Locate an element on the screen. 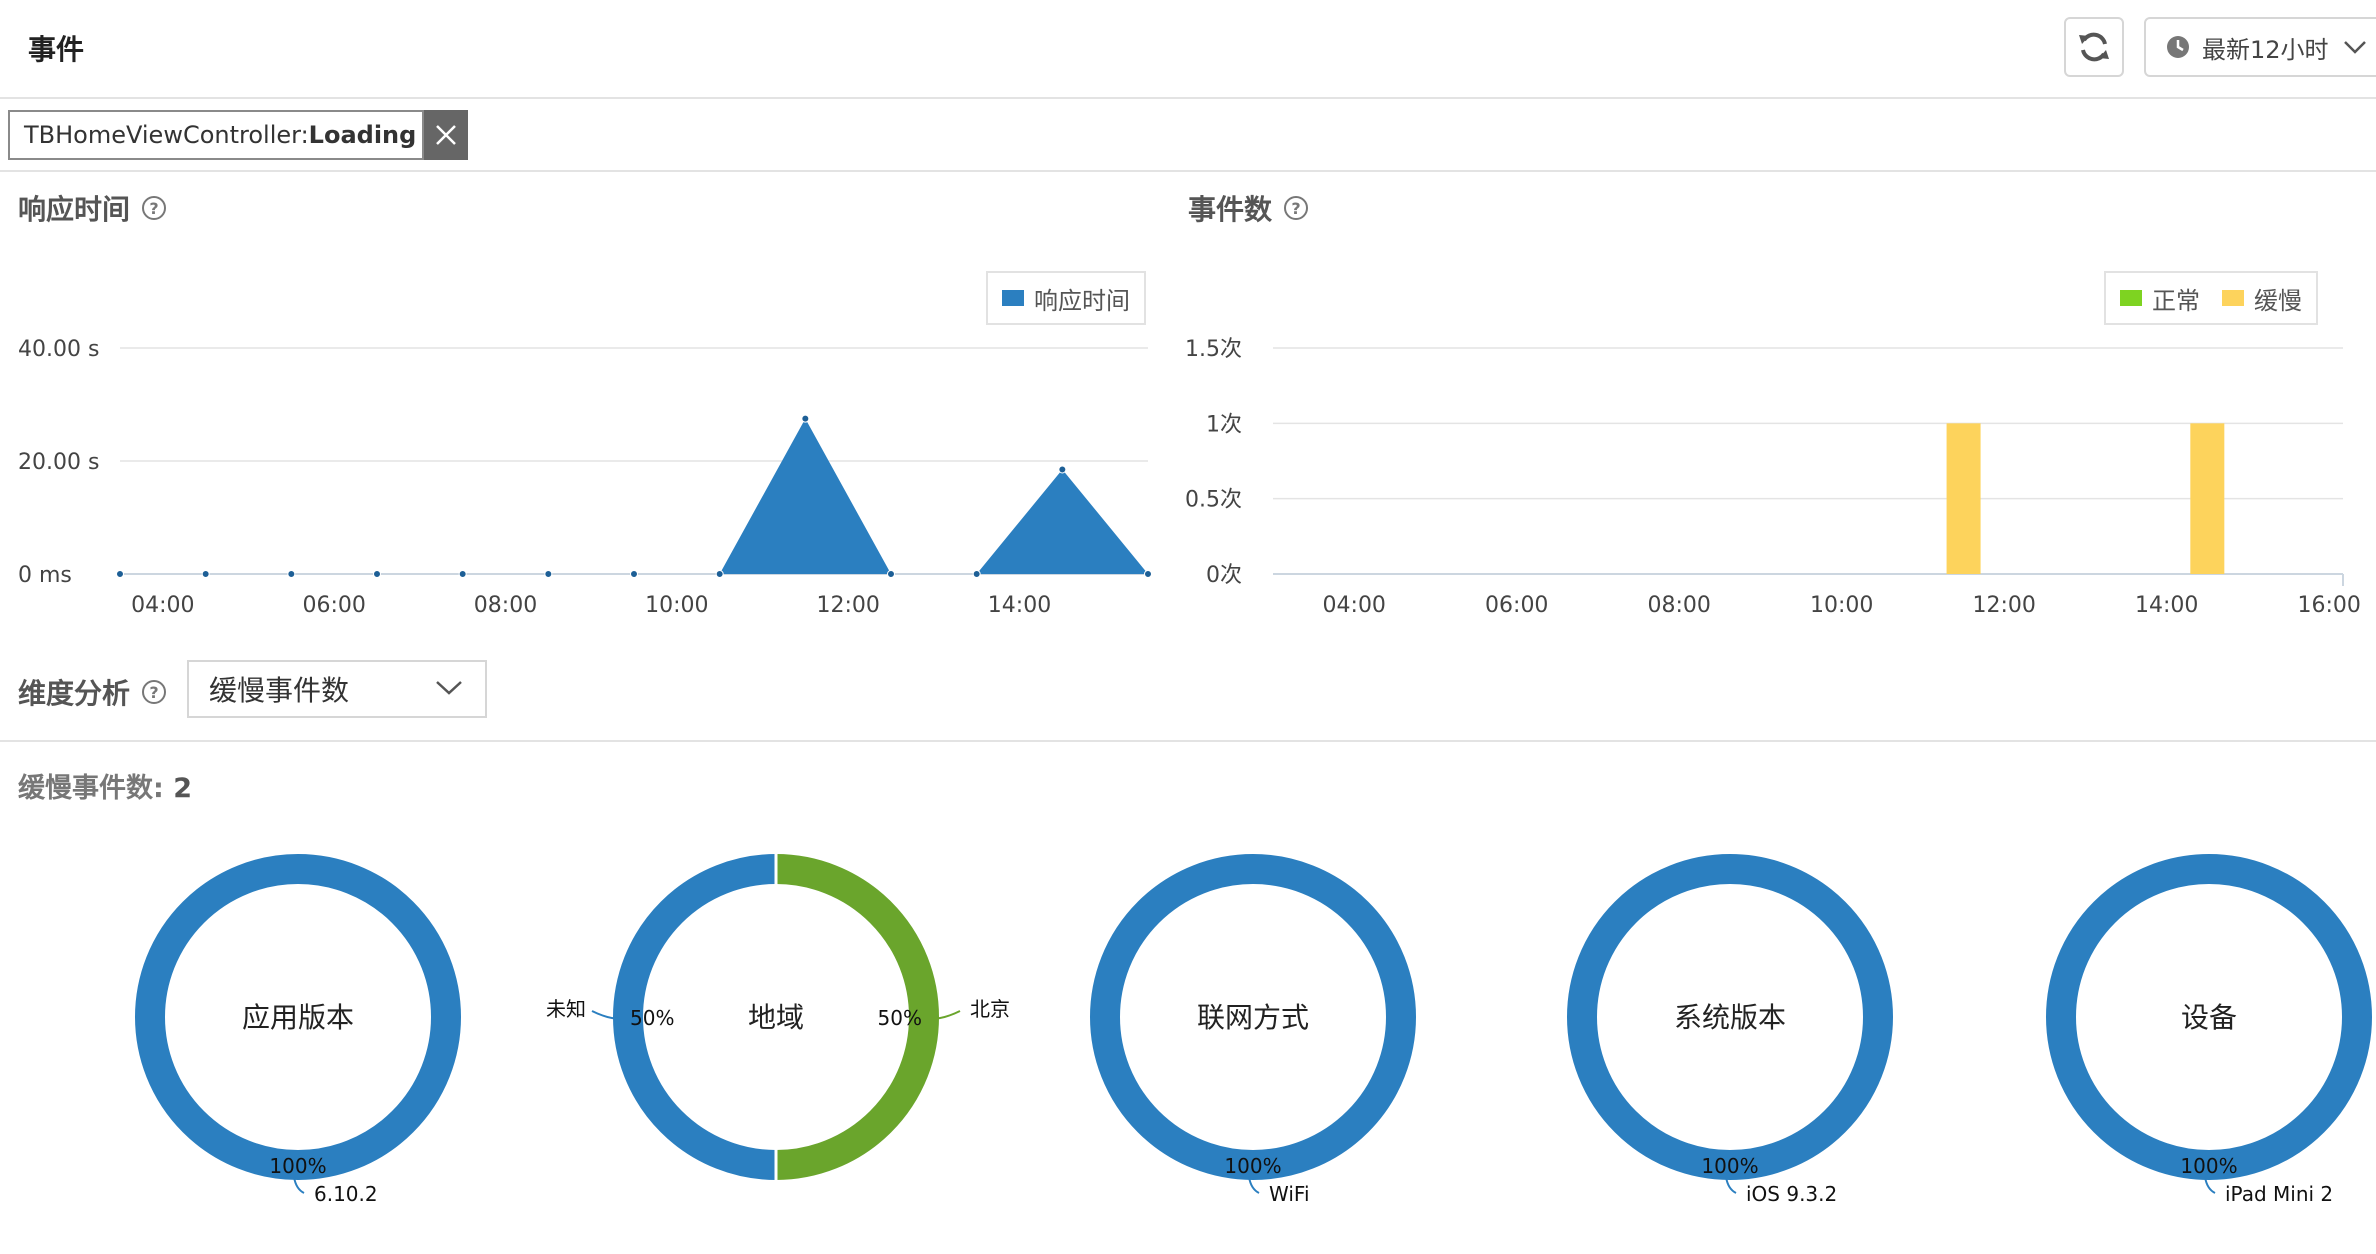 Image resolution: width=2376 pixels, height=1254 pixels. page-title: 事件 is located at coordinates (56, 49).